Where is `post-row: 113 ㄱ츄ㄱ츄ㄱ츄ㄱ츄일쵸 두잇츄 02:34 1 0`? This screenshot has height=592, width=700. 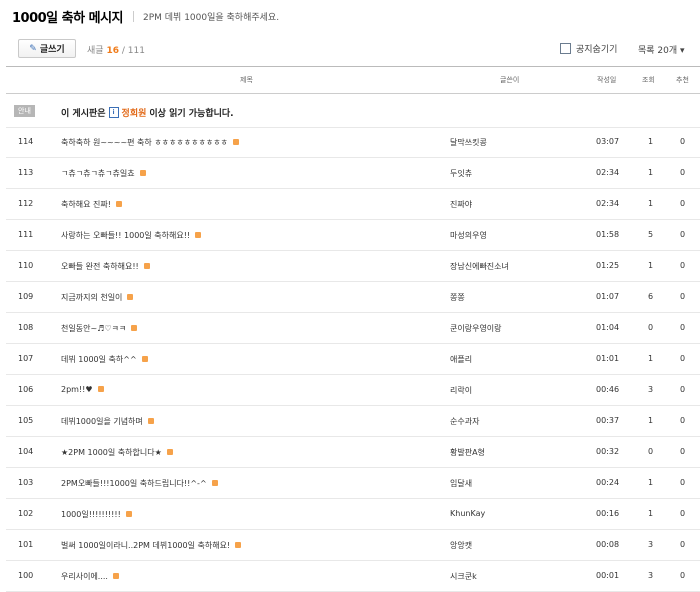 post-row: 113 ㄱ츄ㄱ츄ㄱ츄ㄱ츄일쵸 두잇츄 02:34 1 0 is located at coordinates (353, 173).